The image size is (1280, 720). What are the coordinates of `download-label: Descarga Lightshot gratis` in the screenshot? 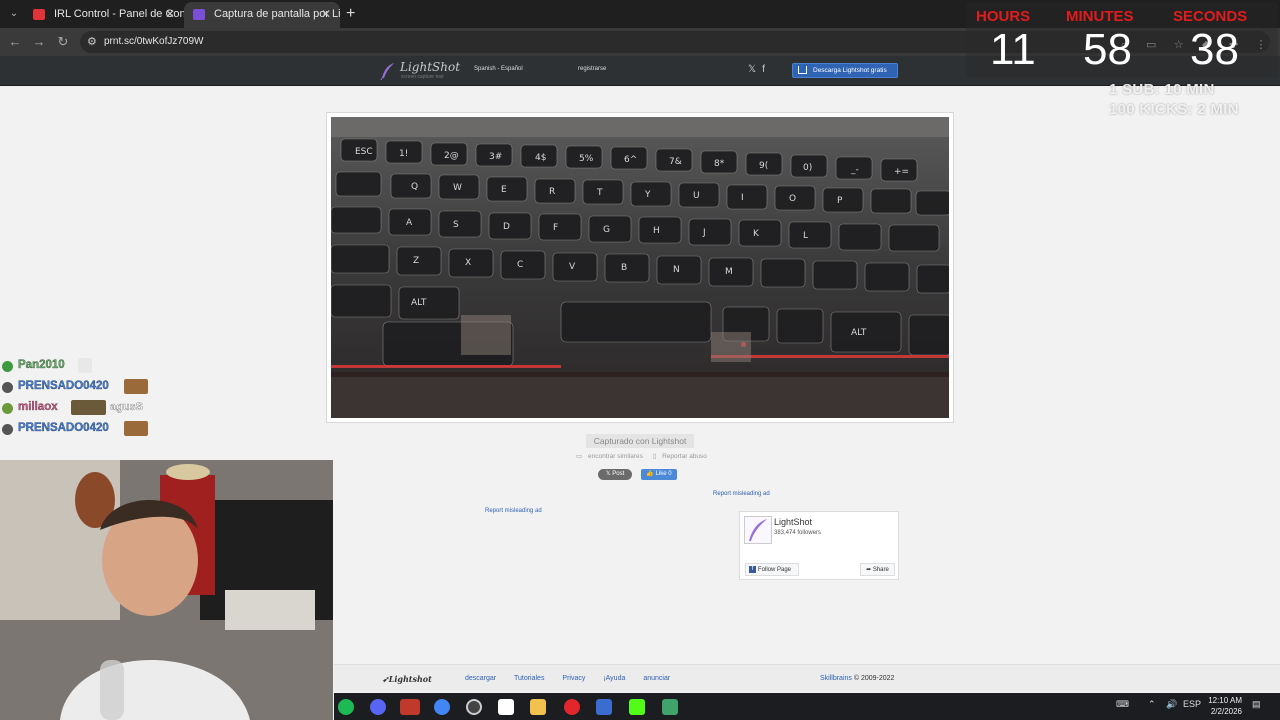 It's located at (850, 70).